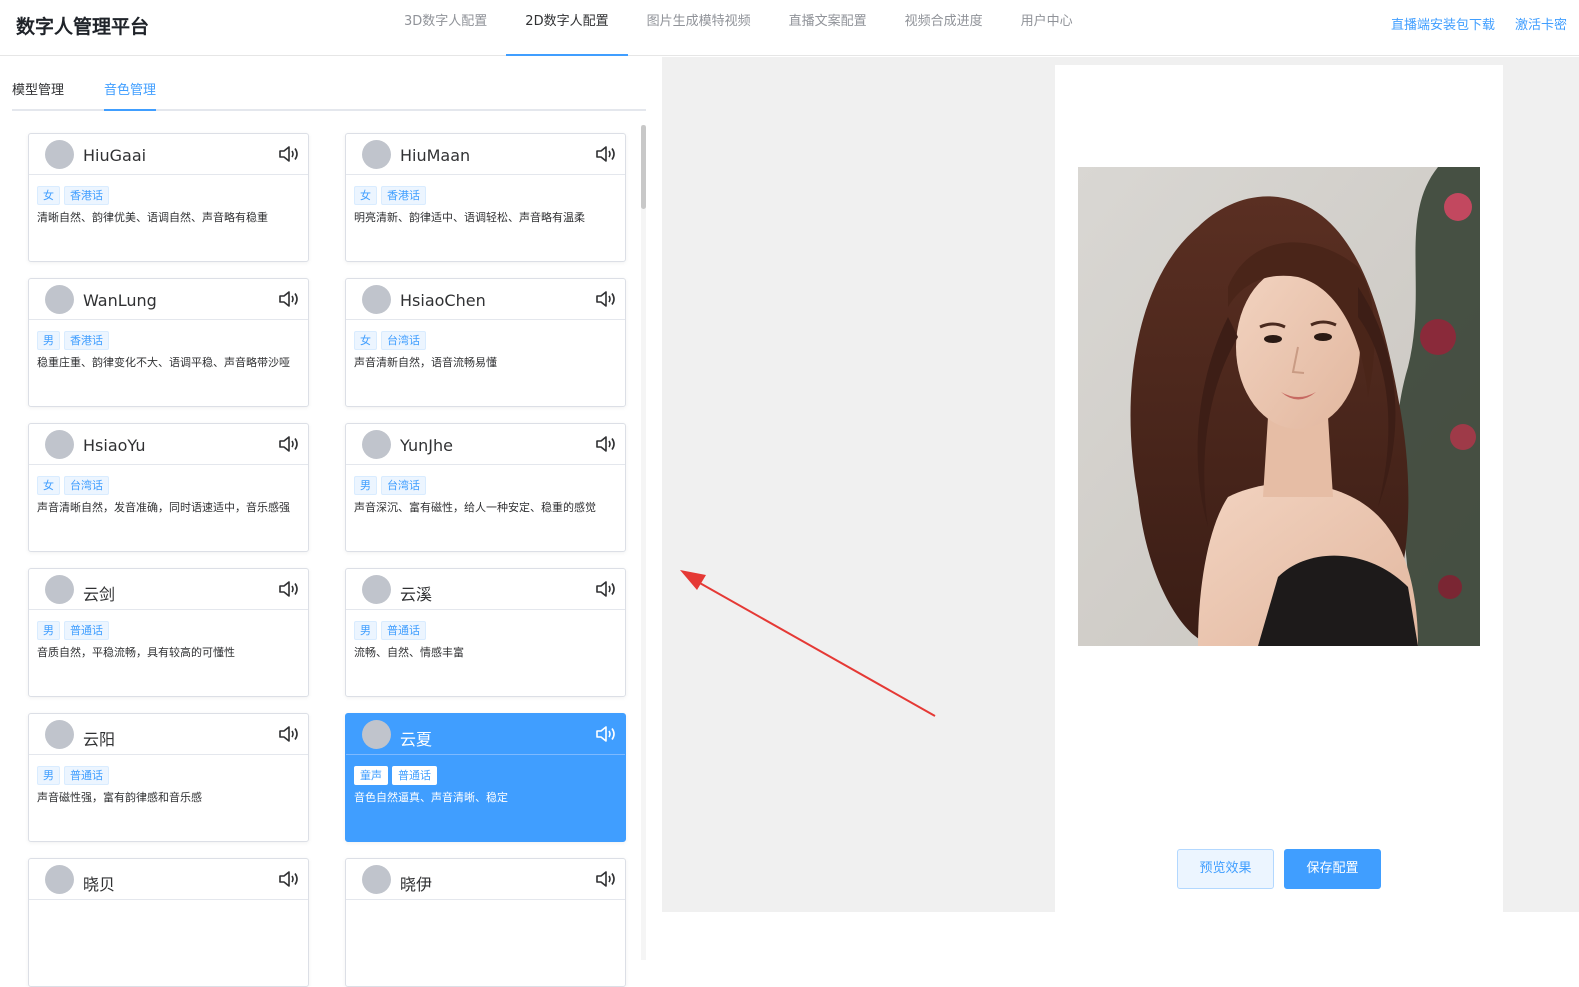 This screenshot has height=987, width=1579. I want to click on voice-card-header: HiuMaan, so click(485, 154).